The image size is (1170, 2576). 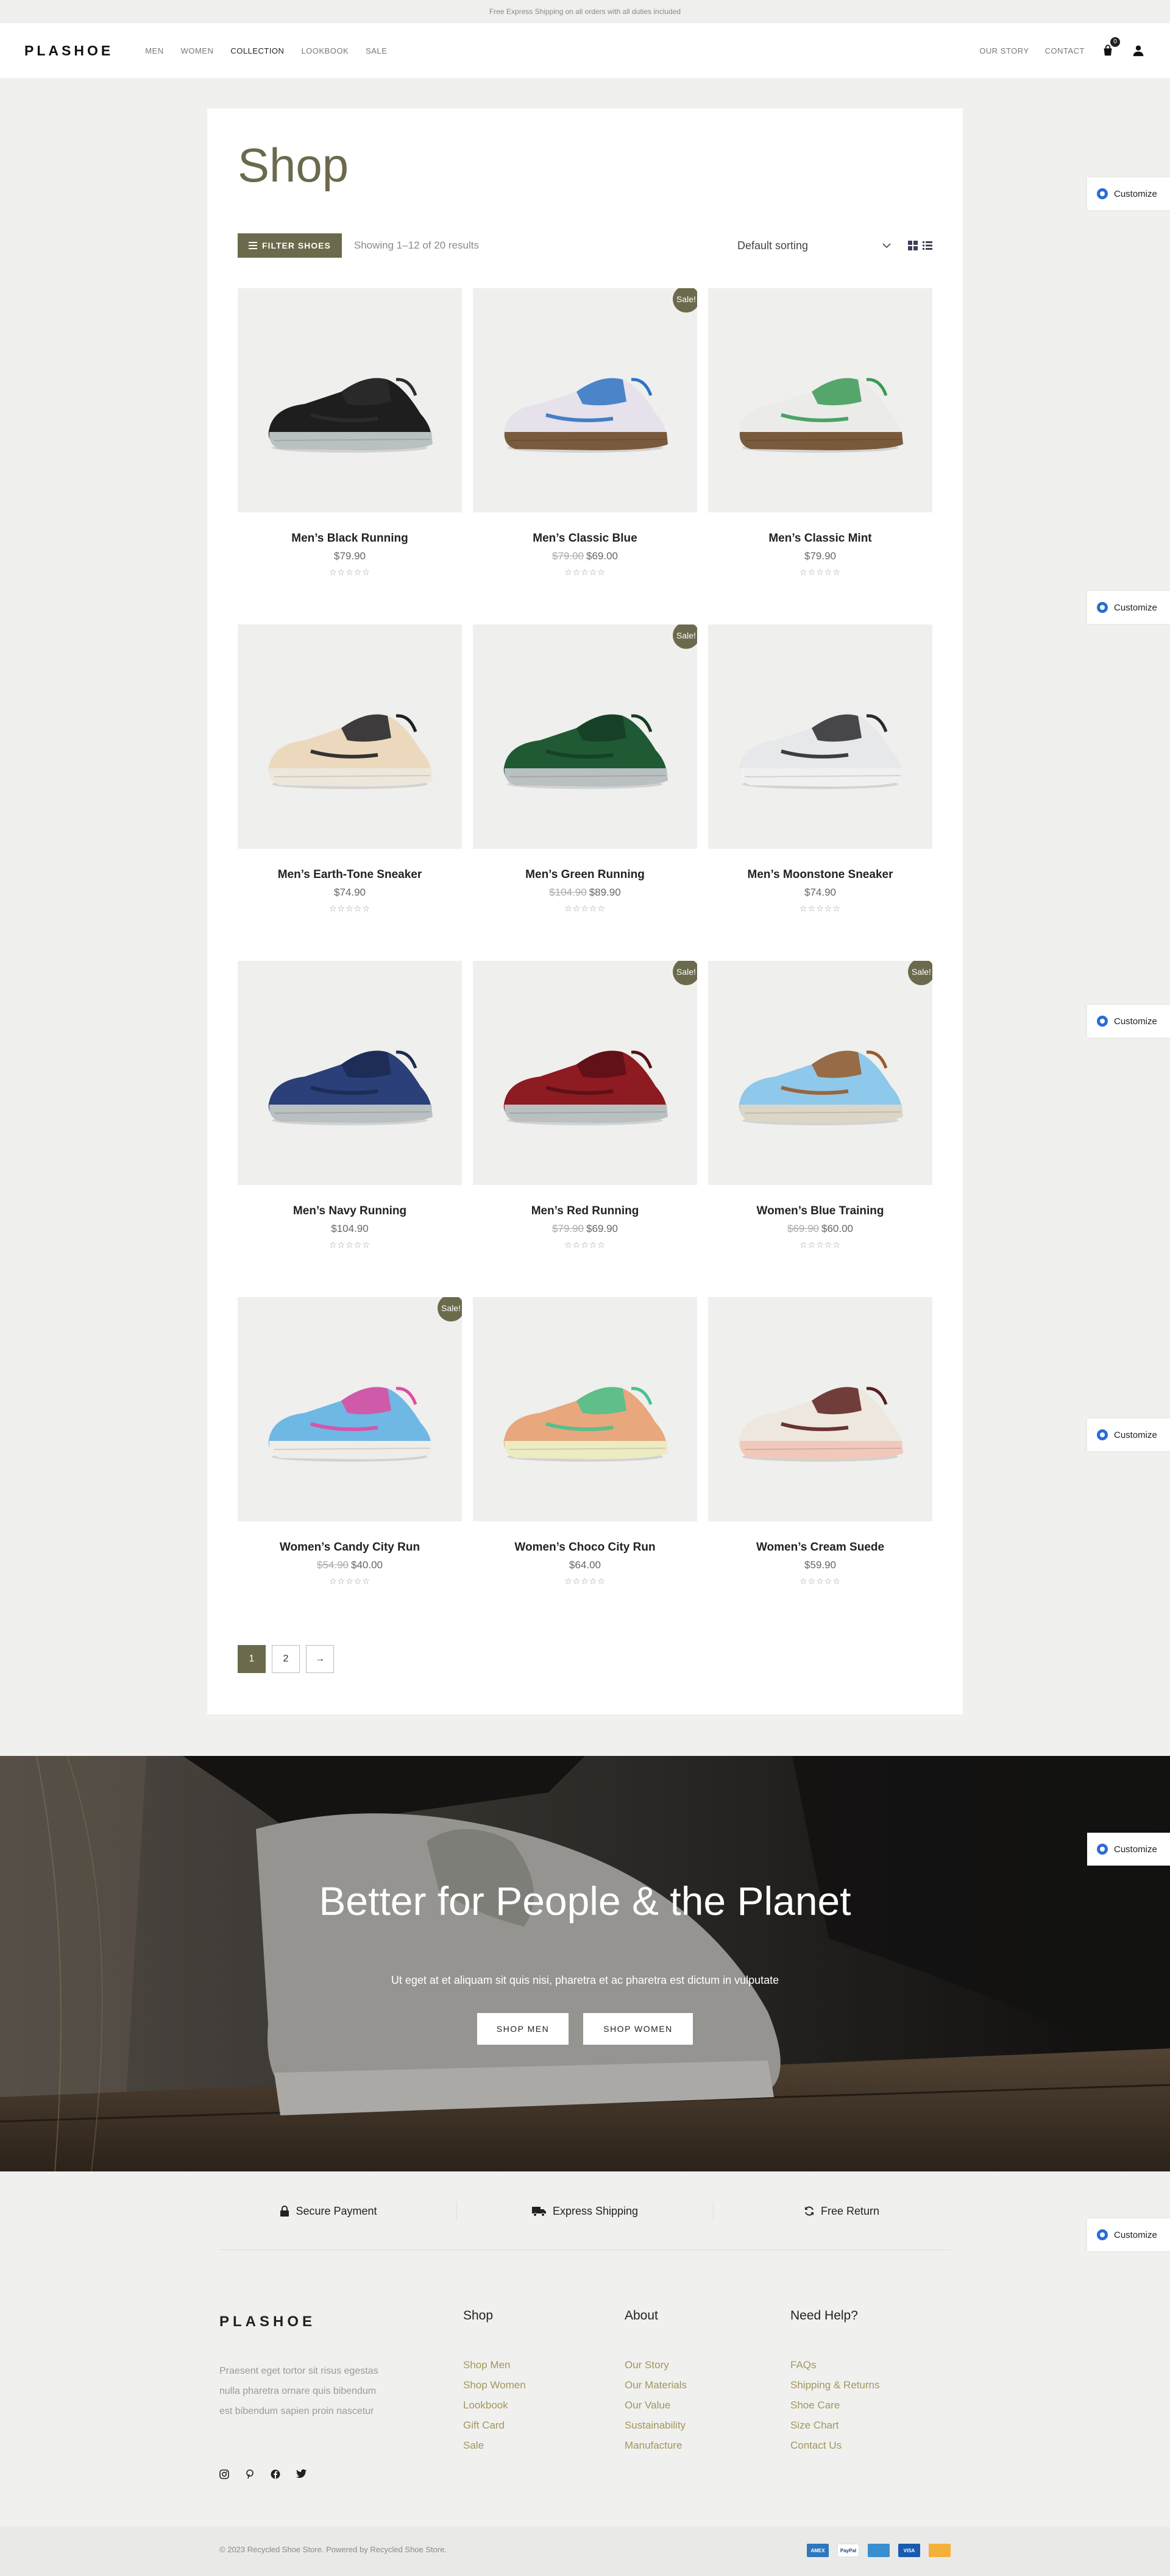 I want to click on cart-button: 0, so click(x=1110, y=47).